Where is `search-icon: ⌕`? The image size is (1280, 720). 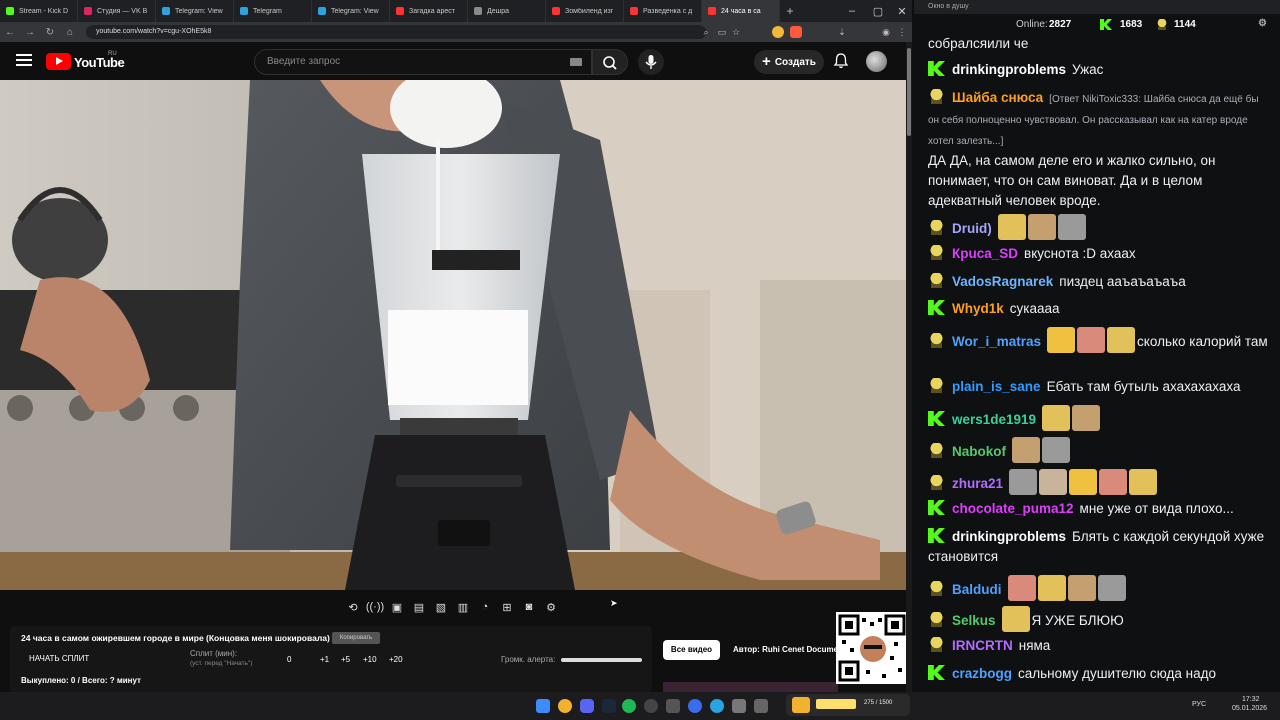 search-icon: ⌕ is located at coordinates (706, 32).